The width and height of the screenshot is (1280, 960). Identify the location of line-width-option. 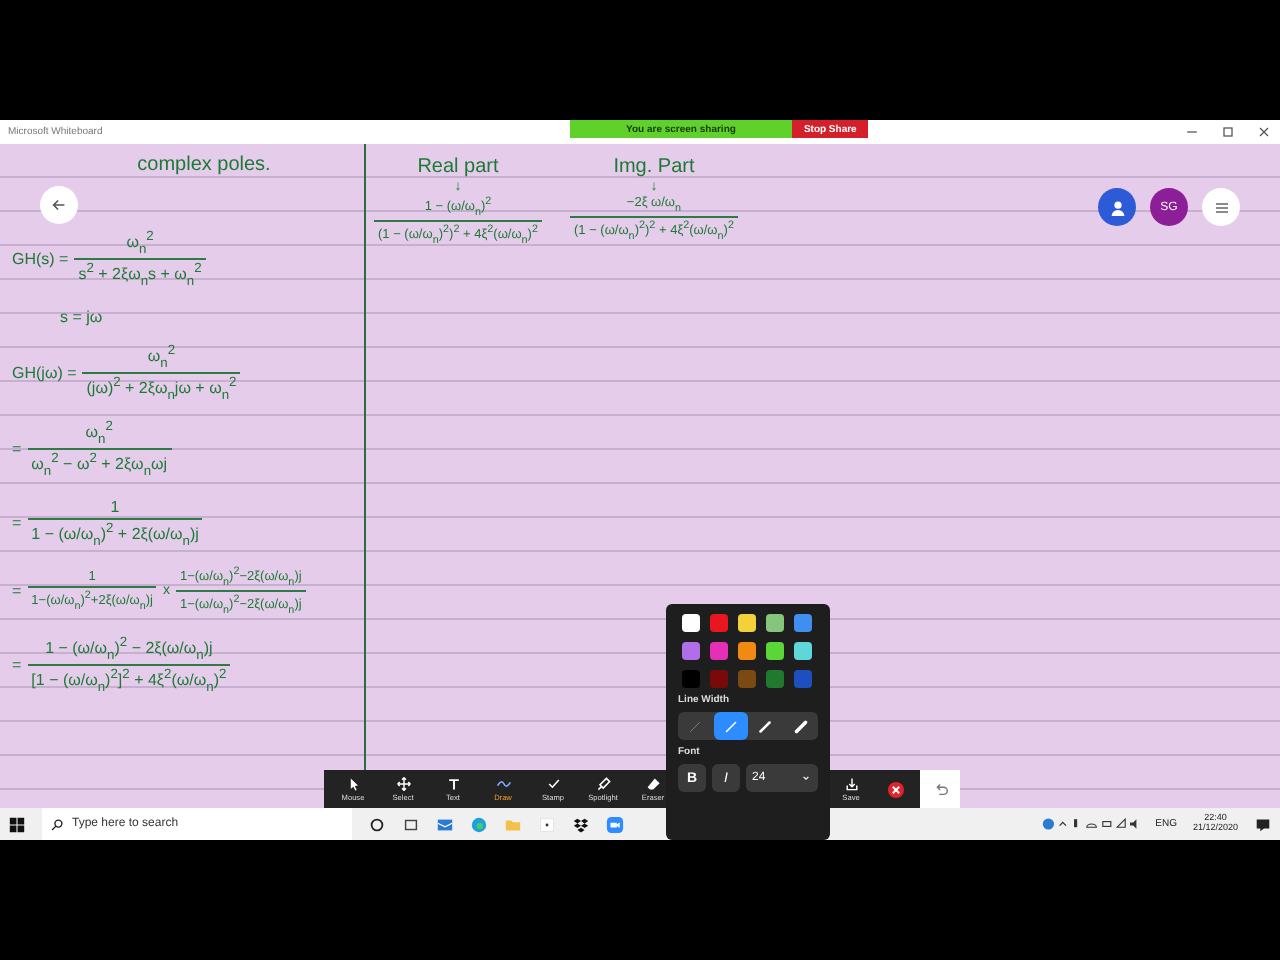
(730, 726).